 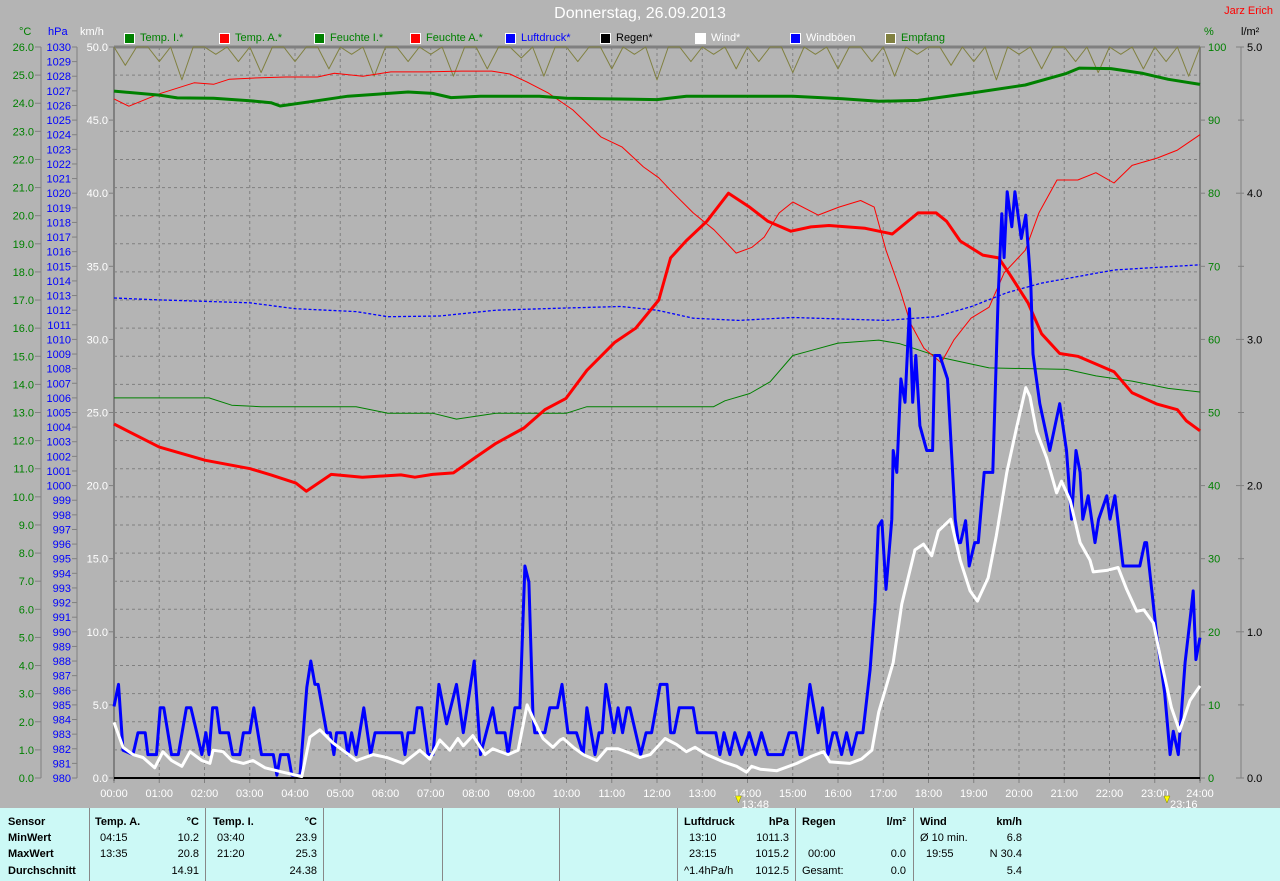 What do you see at coordinates (357, 38) in the screenshot?
I see `legend-label: Feuchte I.*` at bounding box center [357, 38].